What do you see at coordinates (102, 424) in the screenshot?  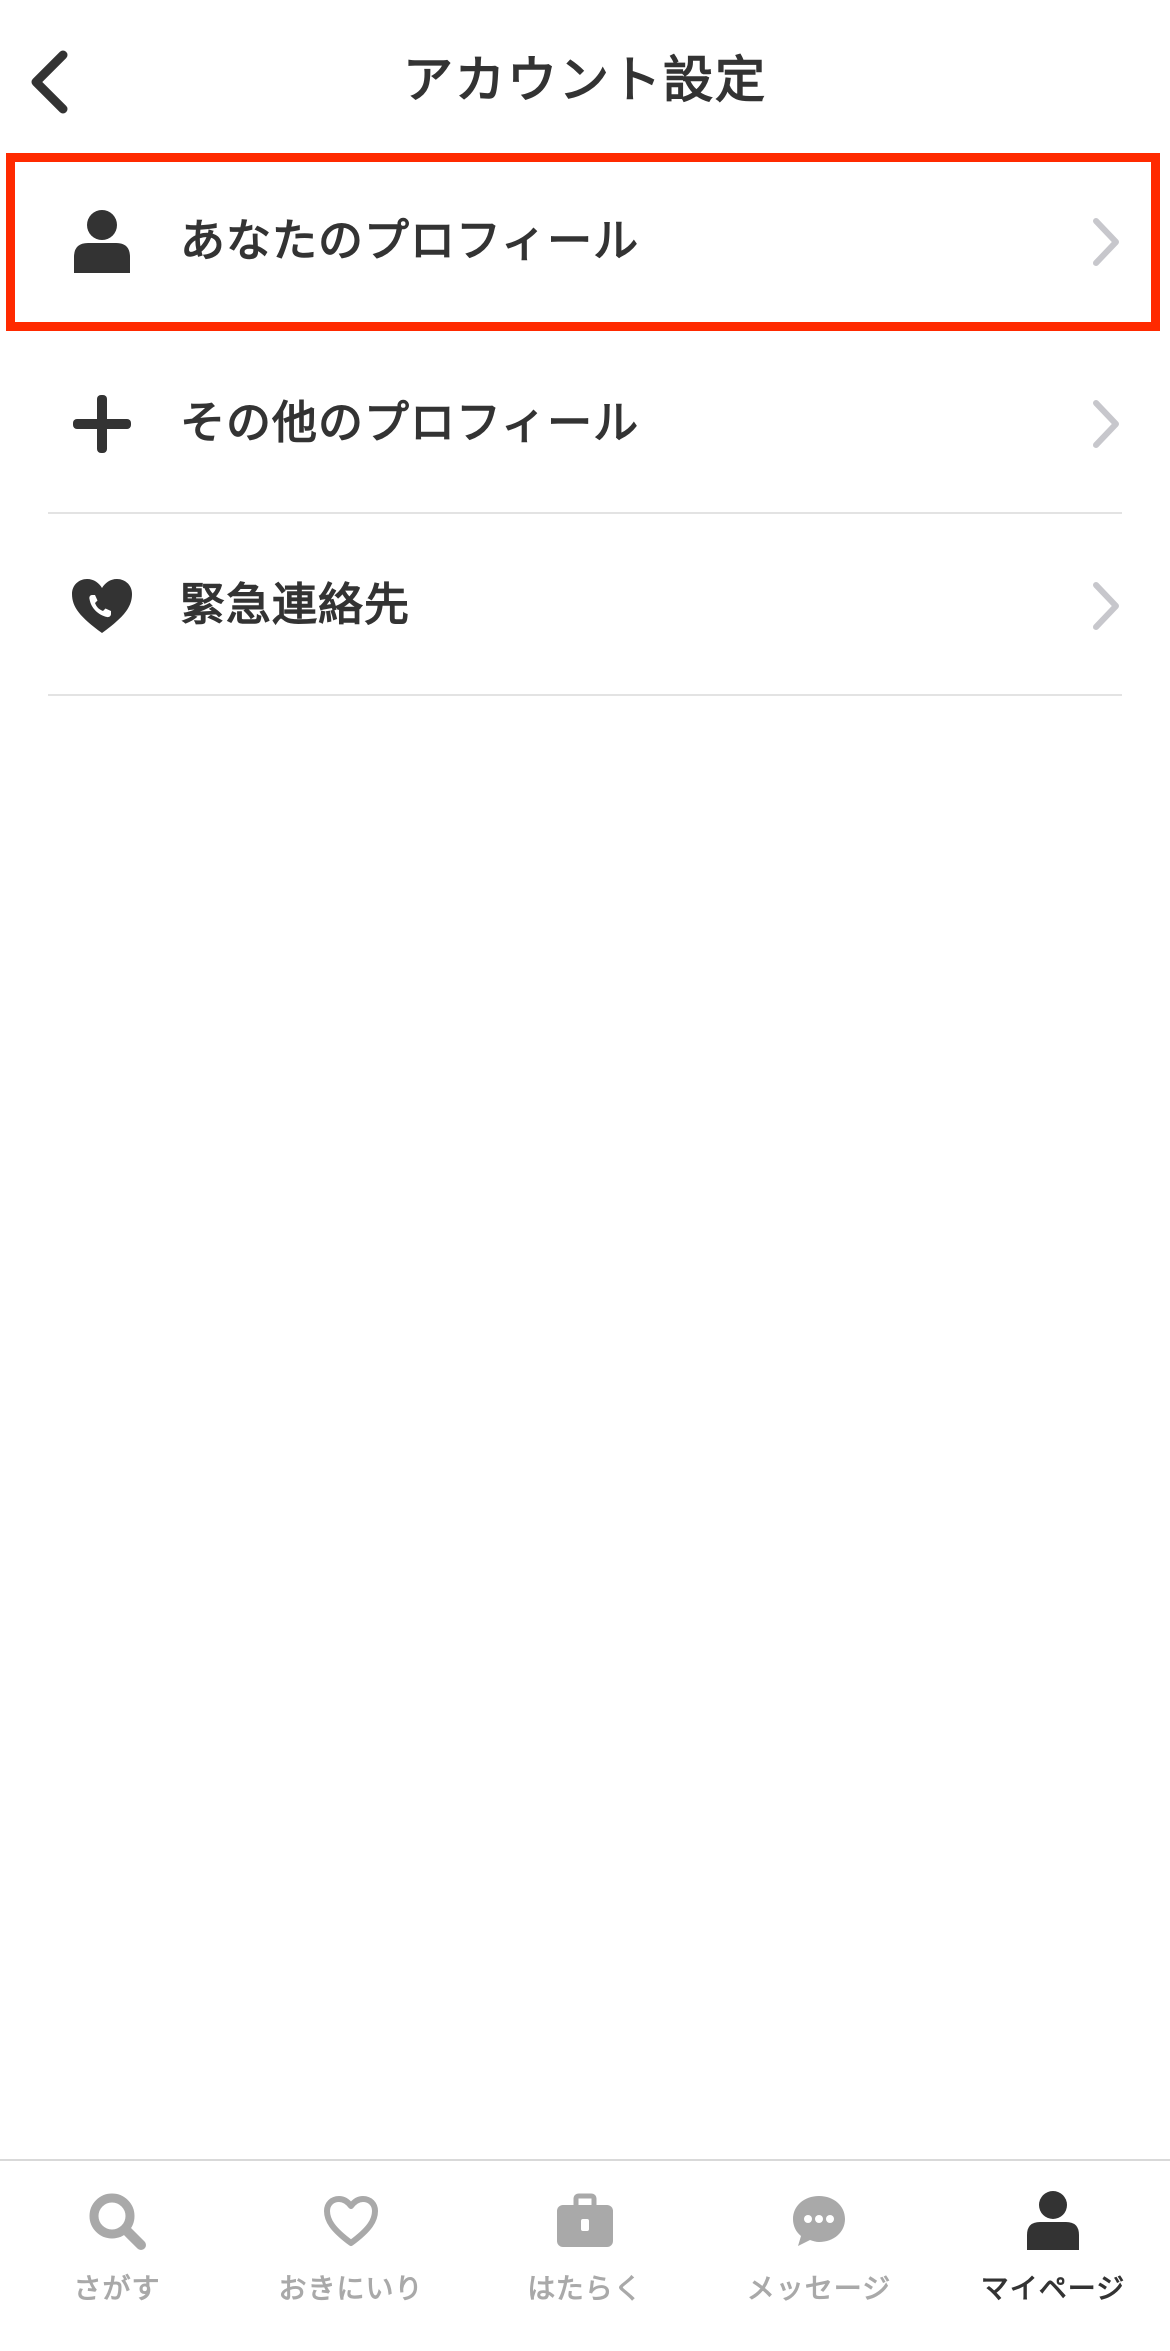 I see `plus-icon` at bounding box center [102, 424].